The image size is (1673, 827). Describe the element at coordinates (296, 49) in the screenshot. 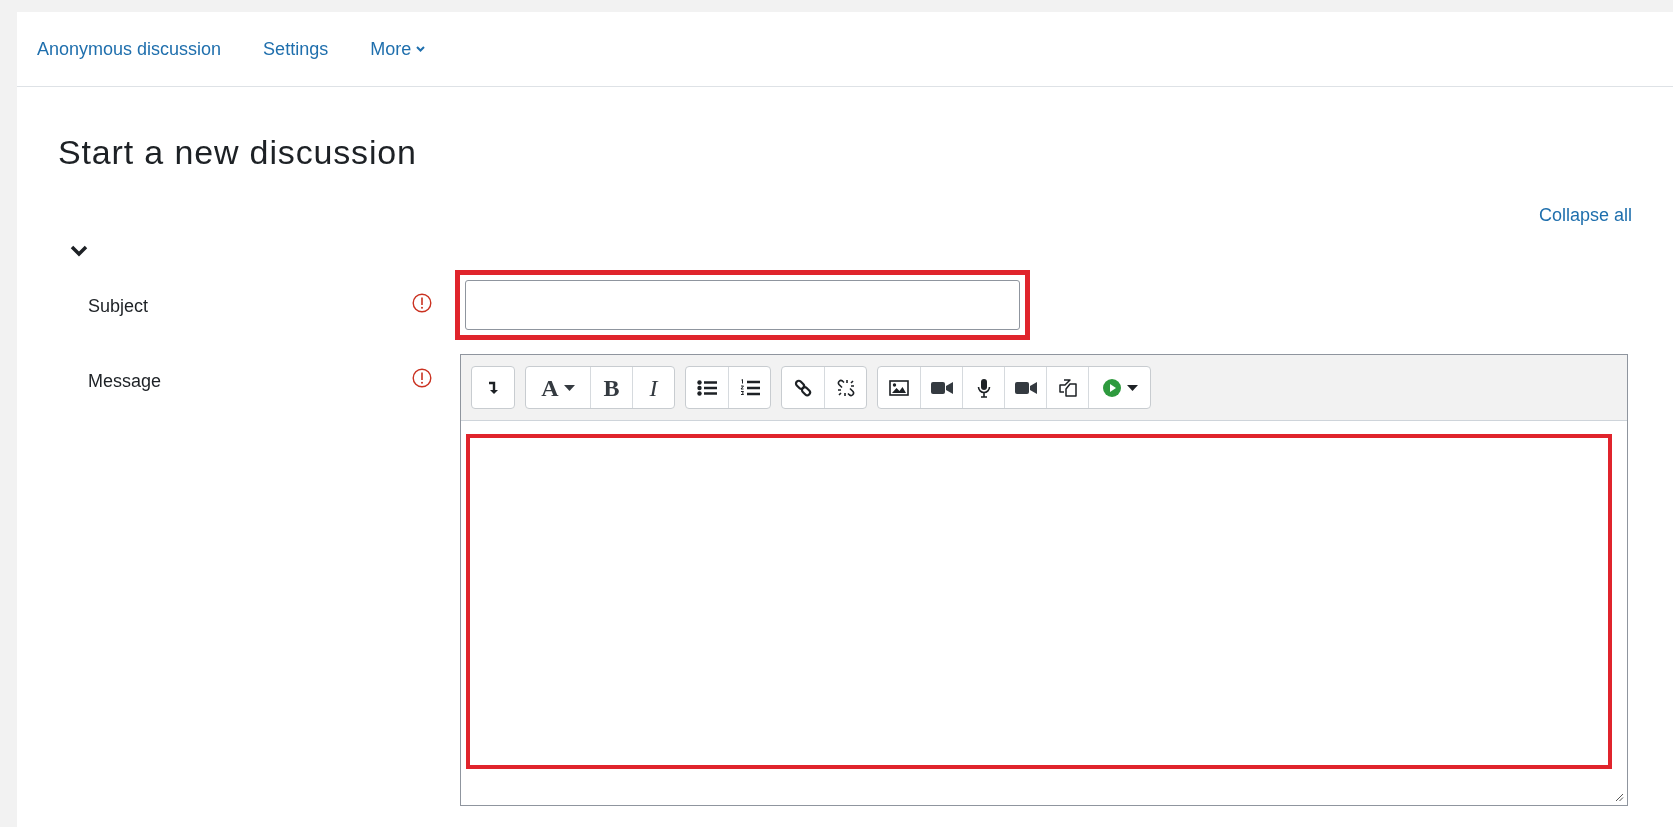

I see `nav-link: Settings` at that location.